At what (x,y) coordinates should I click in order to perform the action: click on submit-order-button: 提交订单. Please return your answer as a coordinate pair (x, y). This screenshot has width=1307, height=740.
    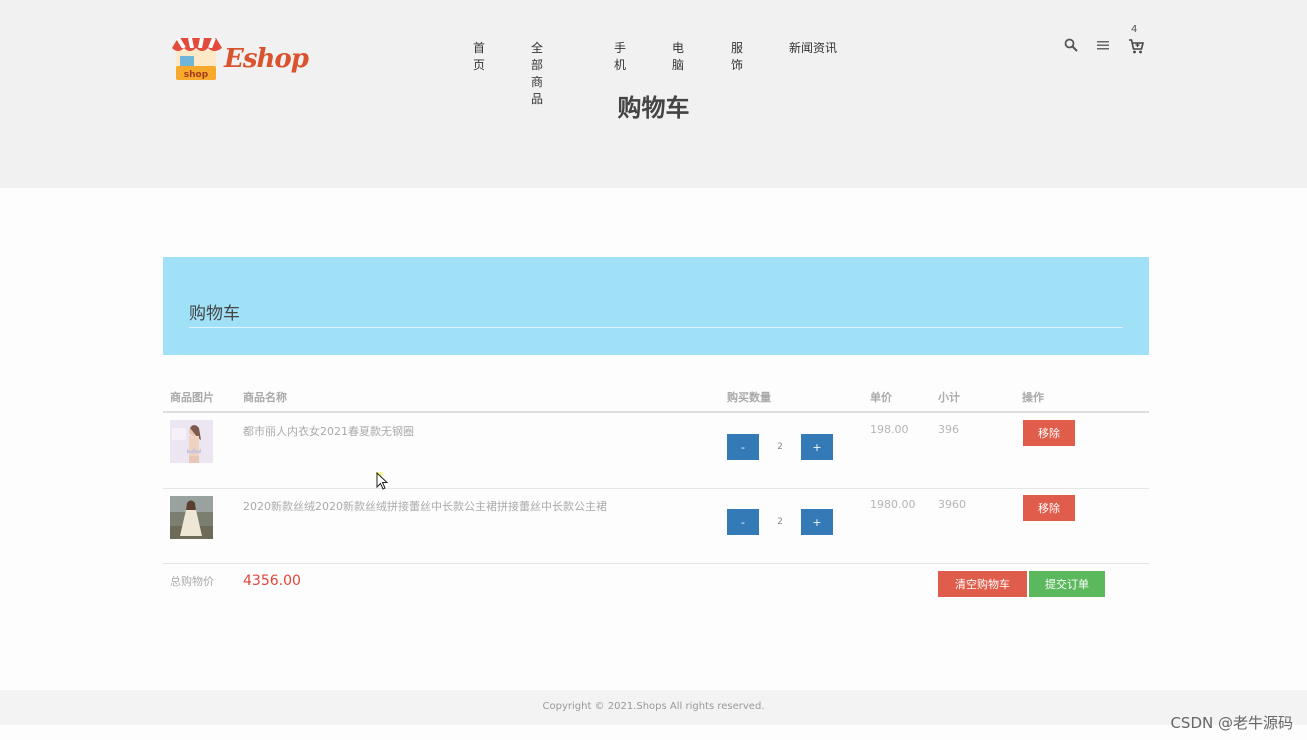
    Looking at the image, I should click on (1067, 584).